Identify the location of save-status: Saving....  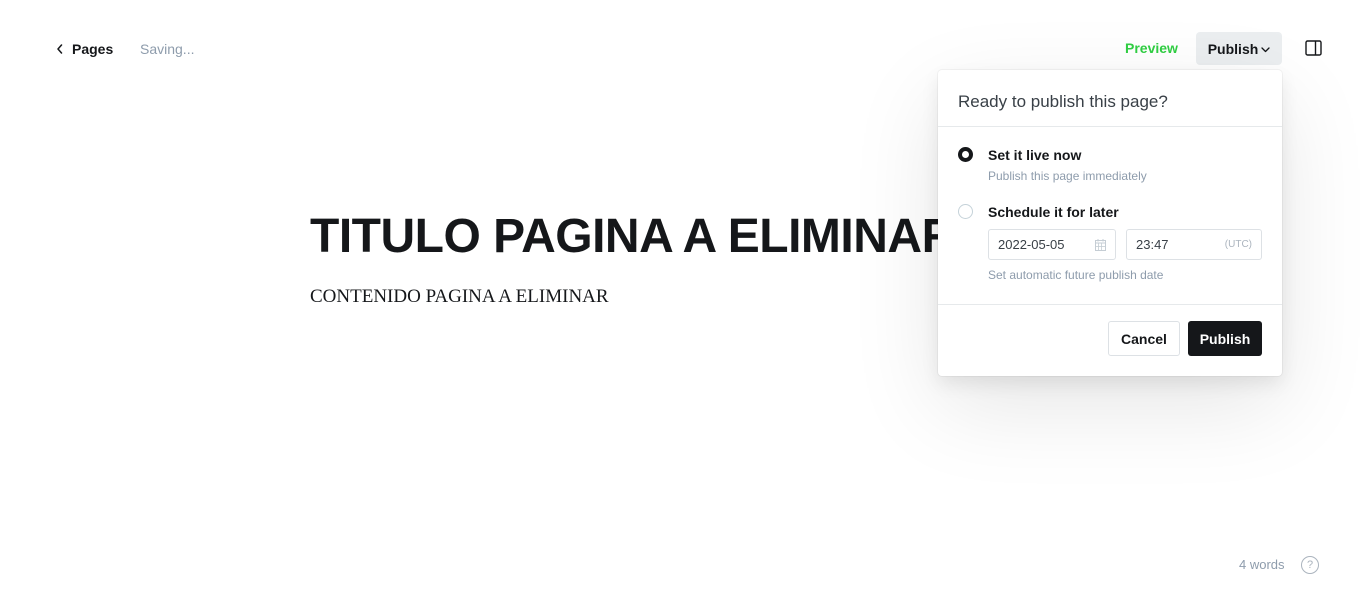
(167, 49).